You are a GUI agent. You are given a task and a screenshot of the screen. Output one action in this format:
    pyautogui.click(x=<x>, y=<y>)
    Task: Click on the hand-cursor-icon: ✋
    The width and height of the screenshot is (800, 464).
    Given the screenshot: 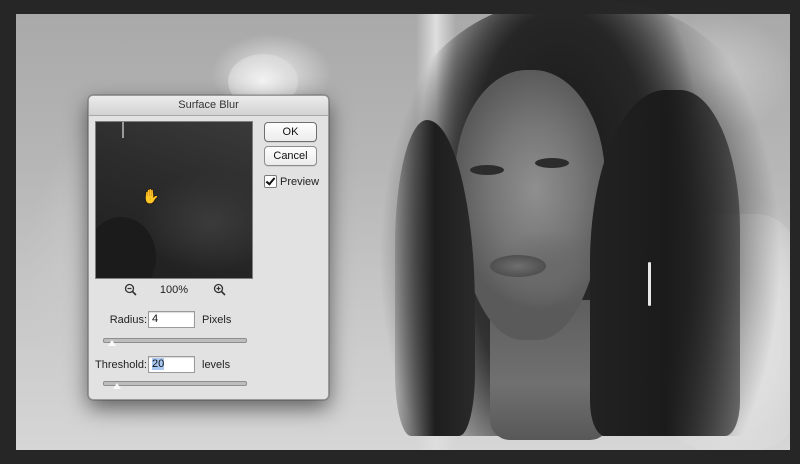 What is the action you would take?
    pyautogui.click(x=151, y=196)
    